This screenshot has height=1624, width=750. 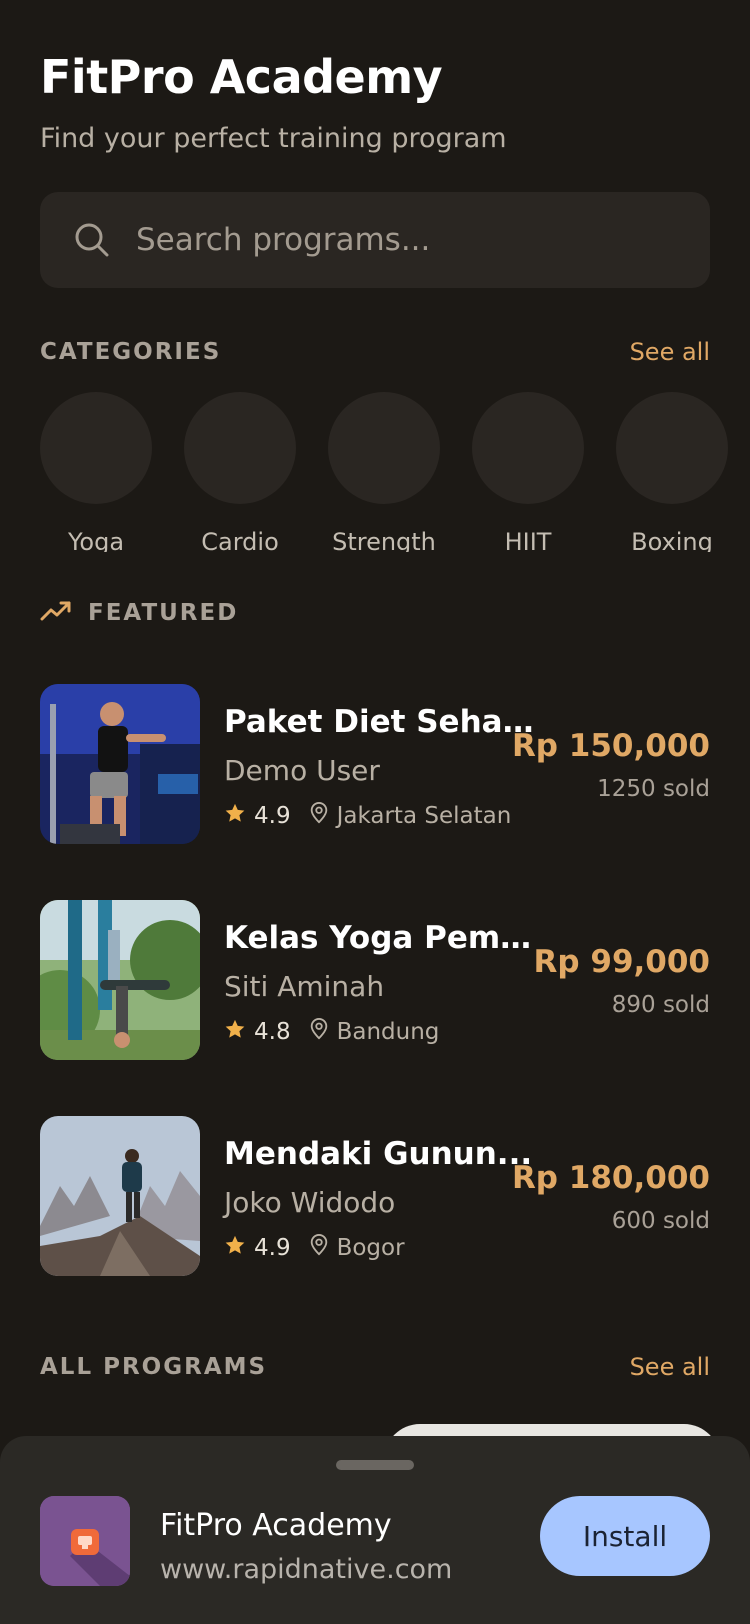 I want to click on category-yoga: Yoga, so click(x=96, y=472).